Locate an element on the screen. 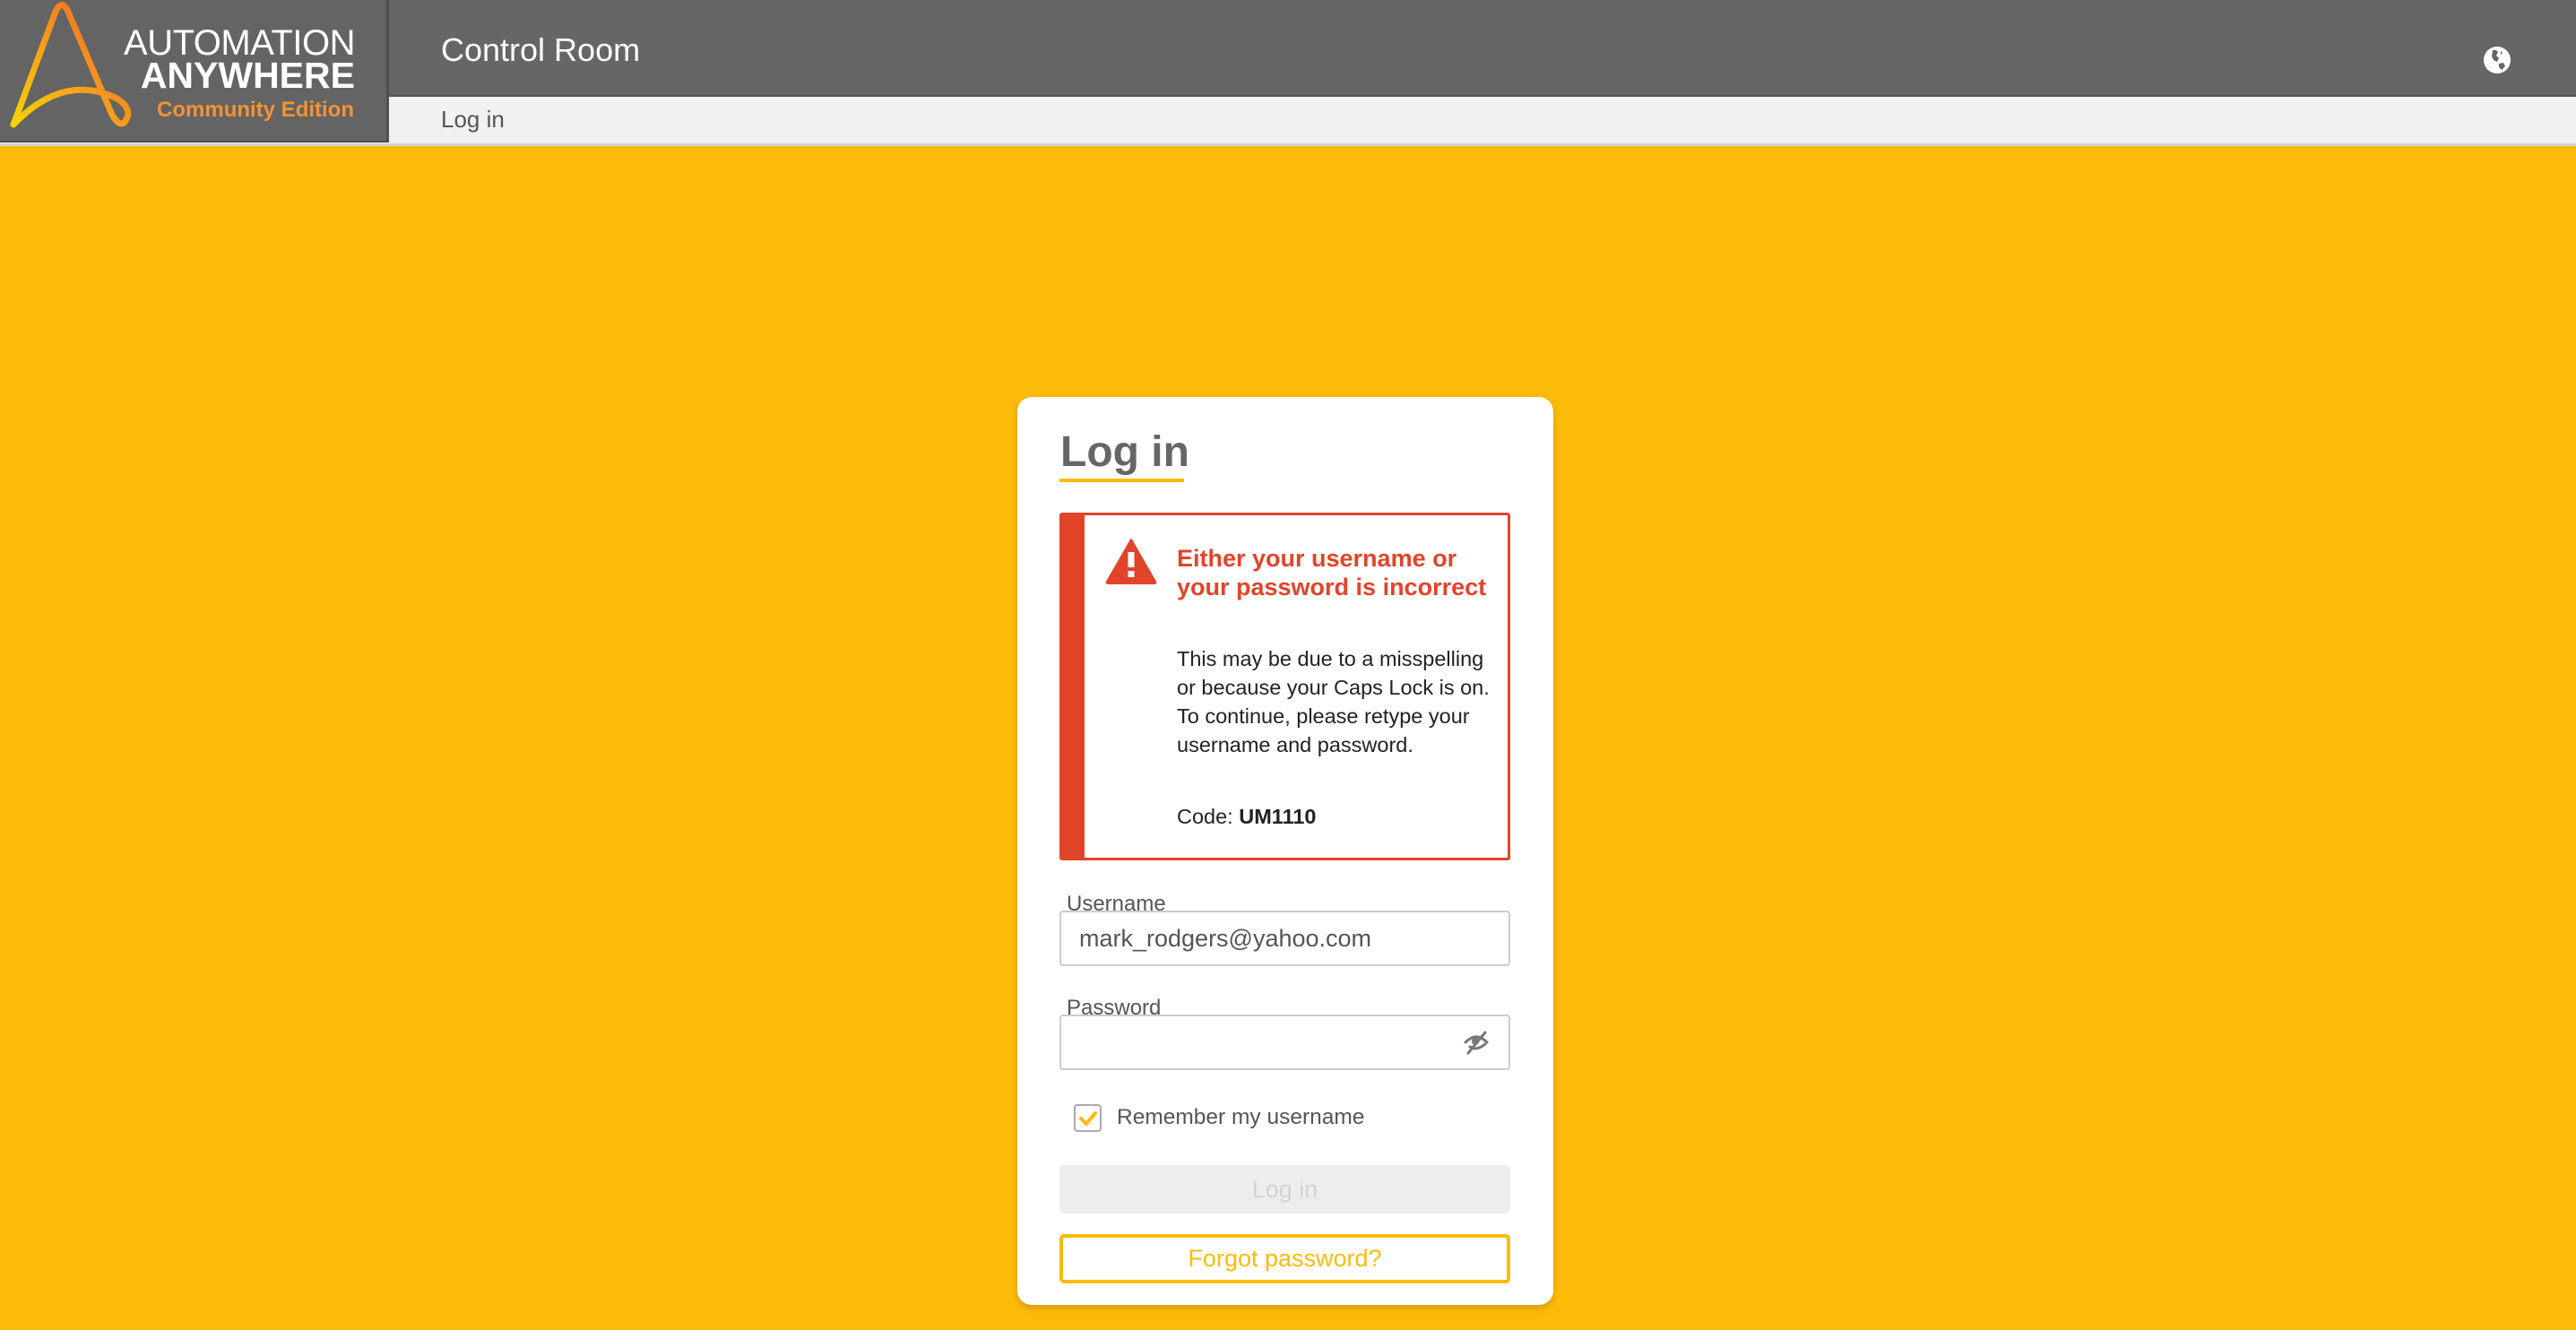 This screenshot has width=2576, height=1330. eye-slash-icon is located at coordinates (1476, 1042).